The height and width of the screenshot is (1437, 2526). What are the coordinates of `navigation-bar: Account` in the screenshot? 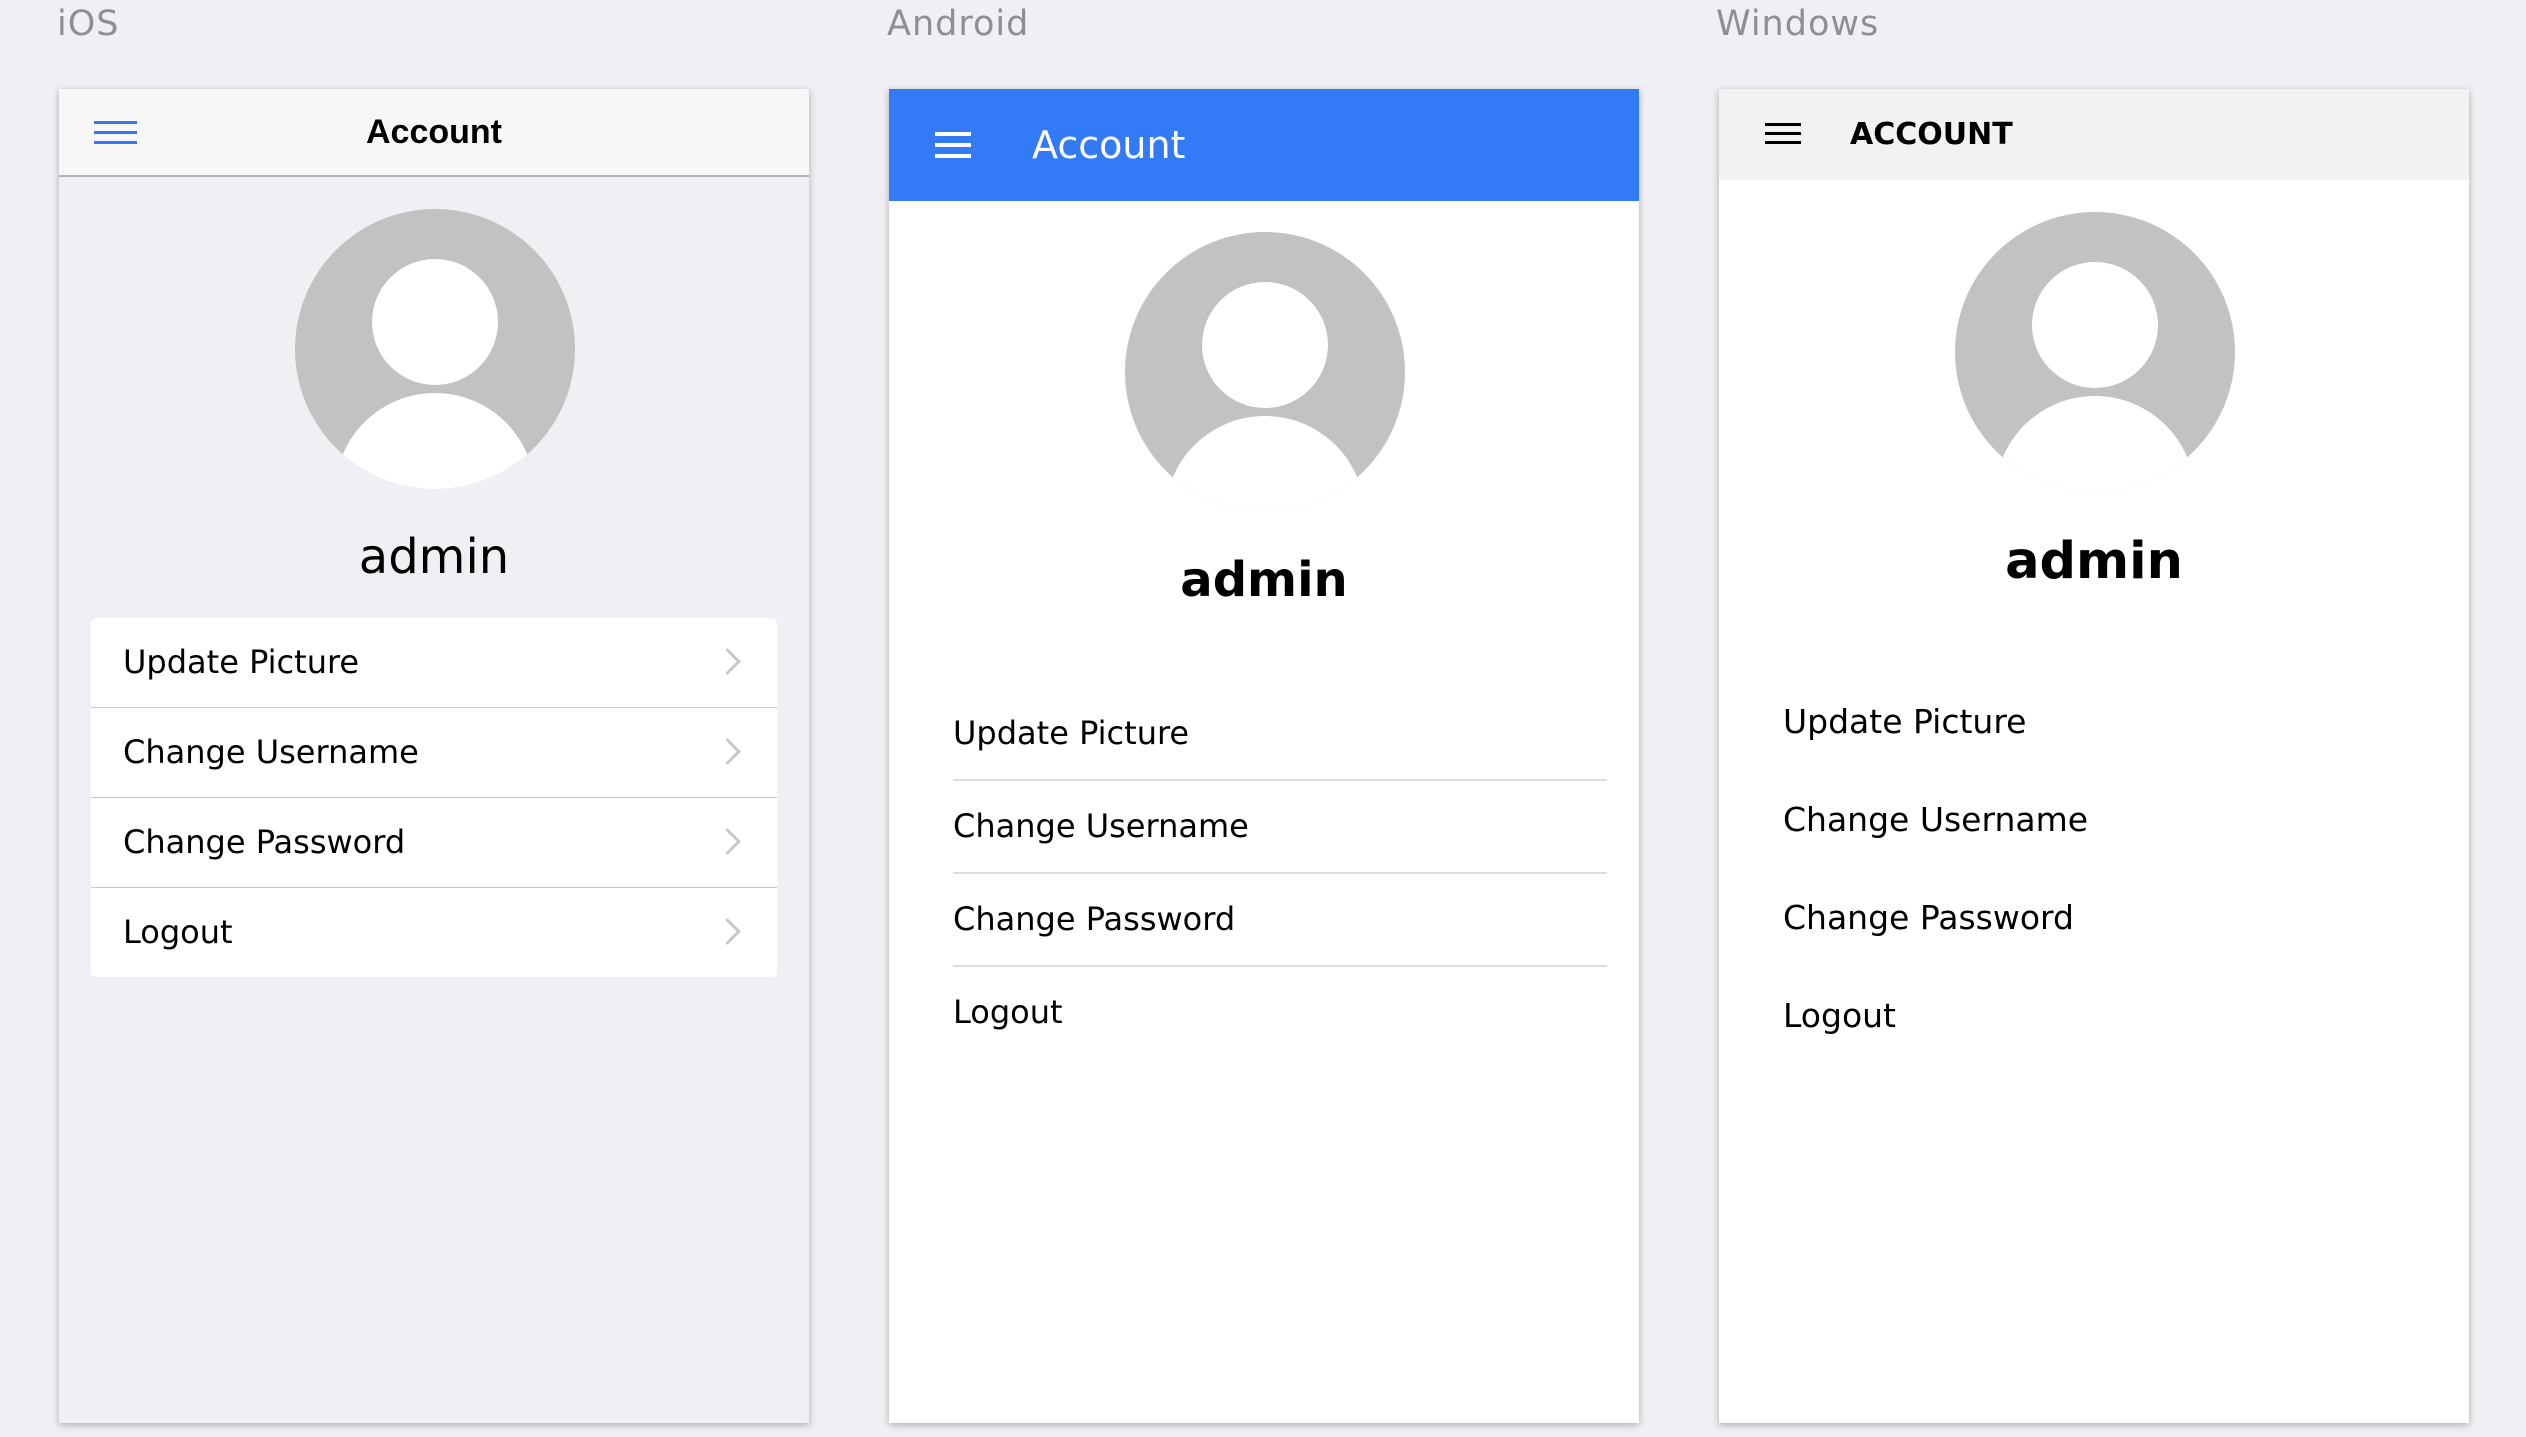 It's located at (434, 133).